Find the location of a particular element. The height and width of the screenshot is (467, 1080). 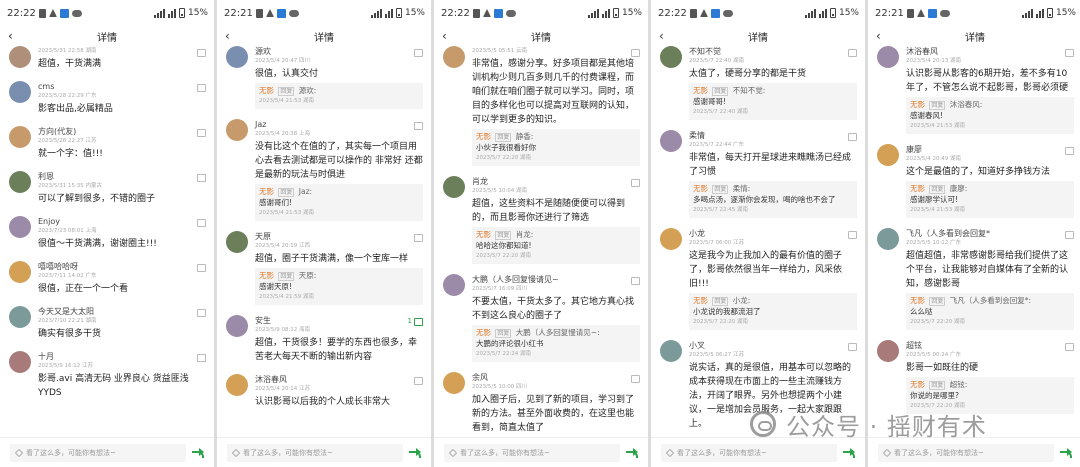

commenter-name: Jaz is located at coordinates (339, 124).